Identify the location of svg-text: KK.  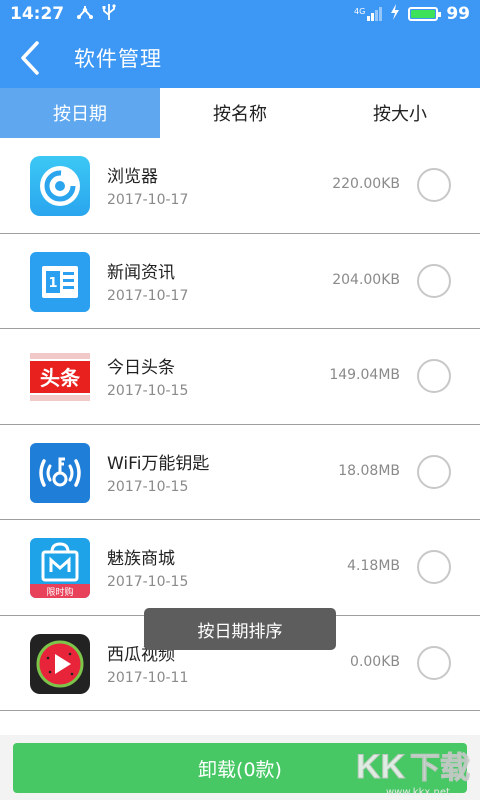
(381, 767).